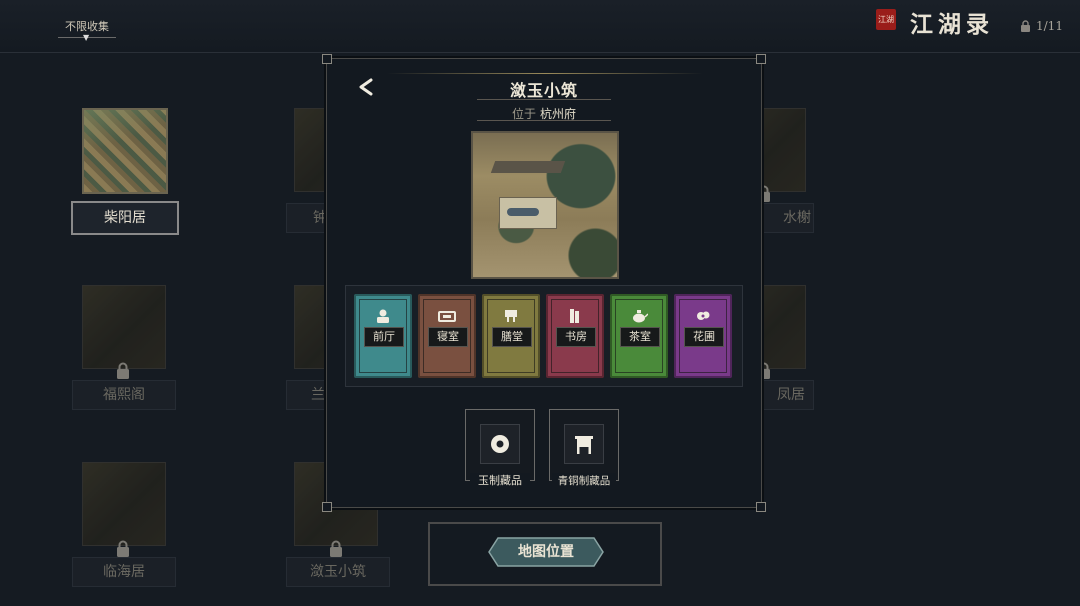 Image resolution: width=1080 pixels, height=606 pixels. What do you see at coordinates (544, 120) in the screenshot?
I see `location-underline` at bounding box center [544, 120].